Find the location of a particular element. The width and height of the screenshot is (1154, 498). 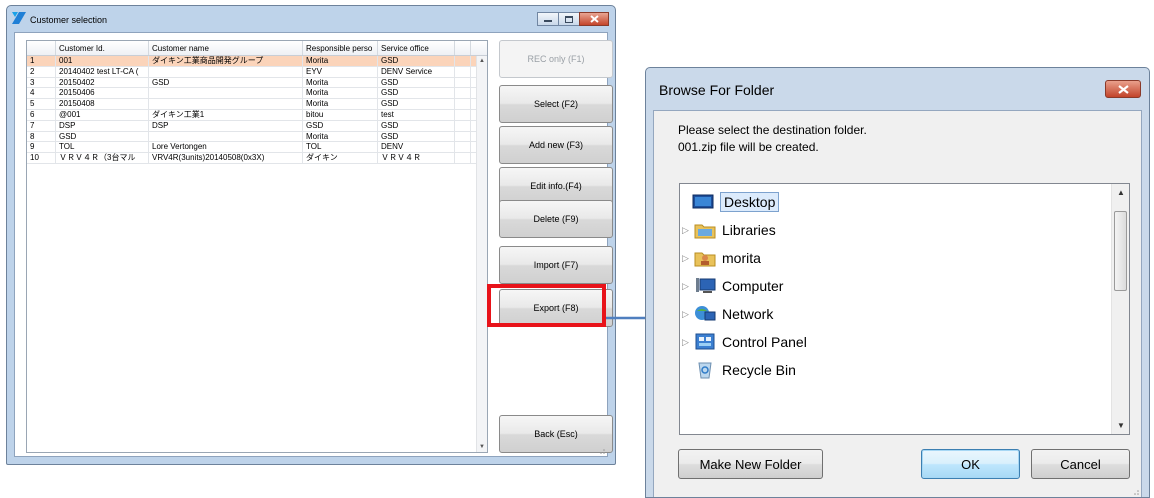

header-customer-id: Customer Id. is located at coordinates (102, 48).